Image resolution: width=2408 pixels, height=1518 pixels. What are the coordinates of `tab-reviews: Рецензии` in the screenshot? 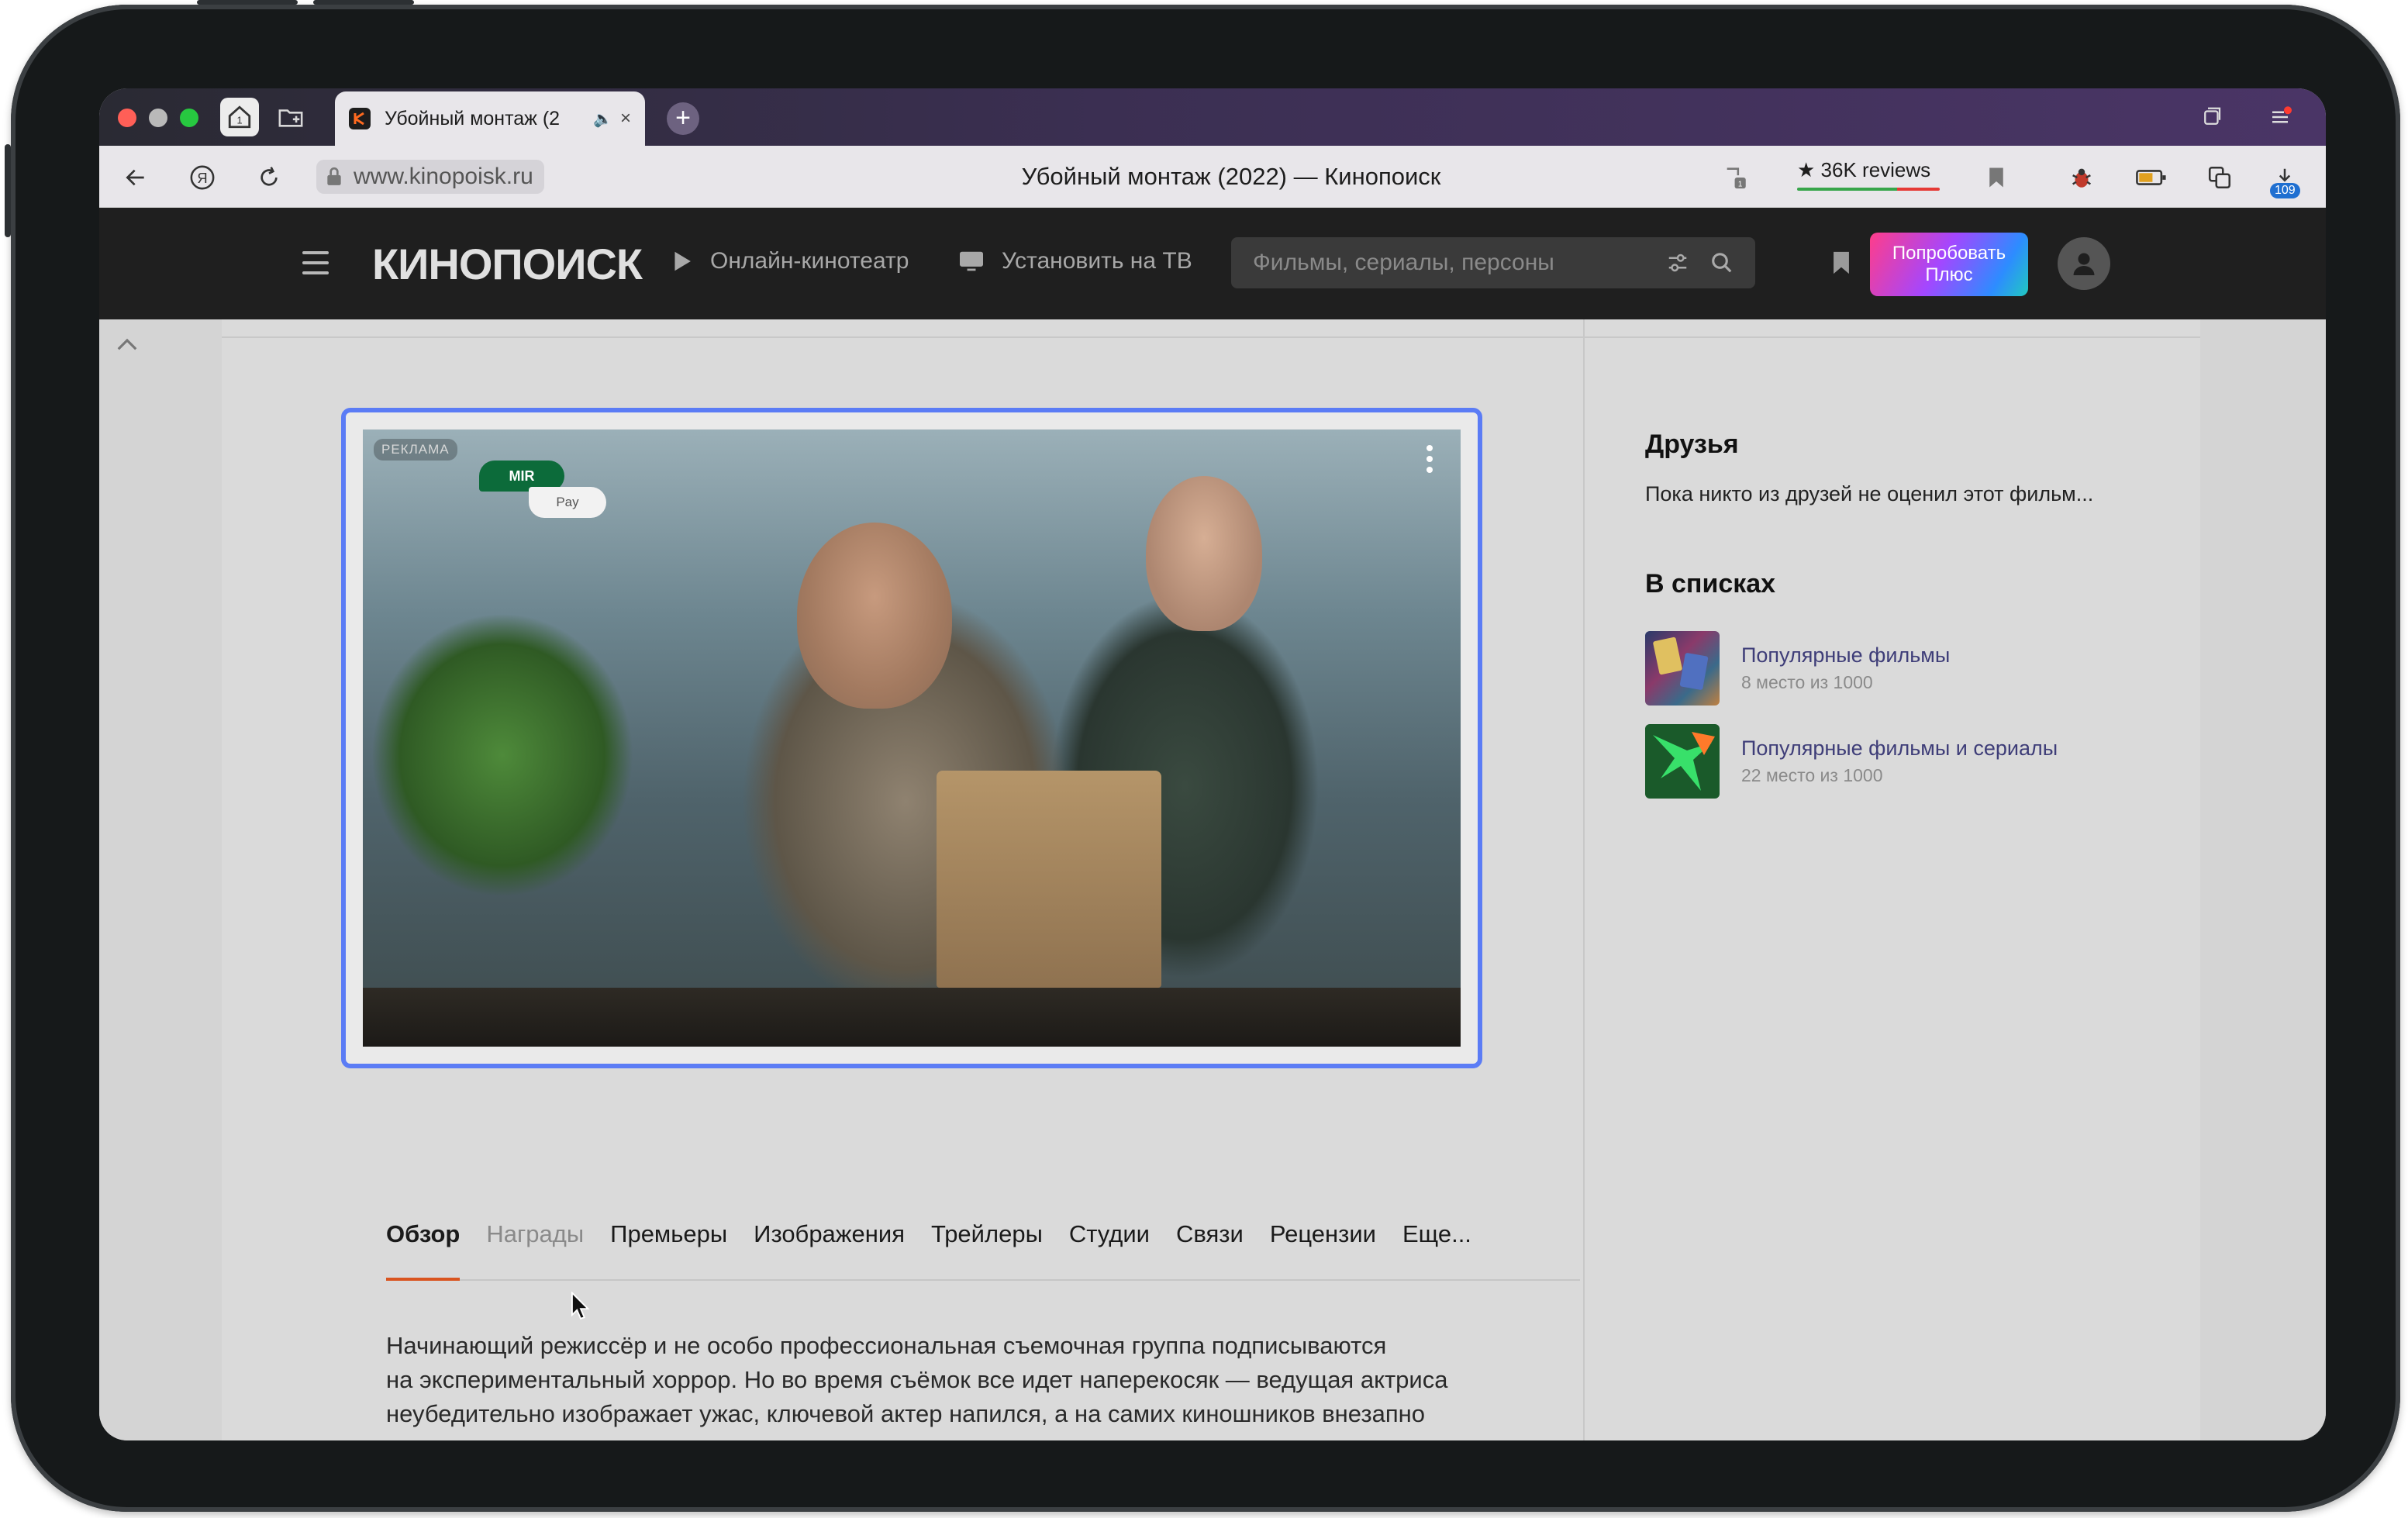 It's located at (1323, 1246).